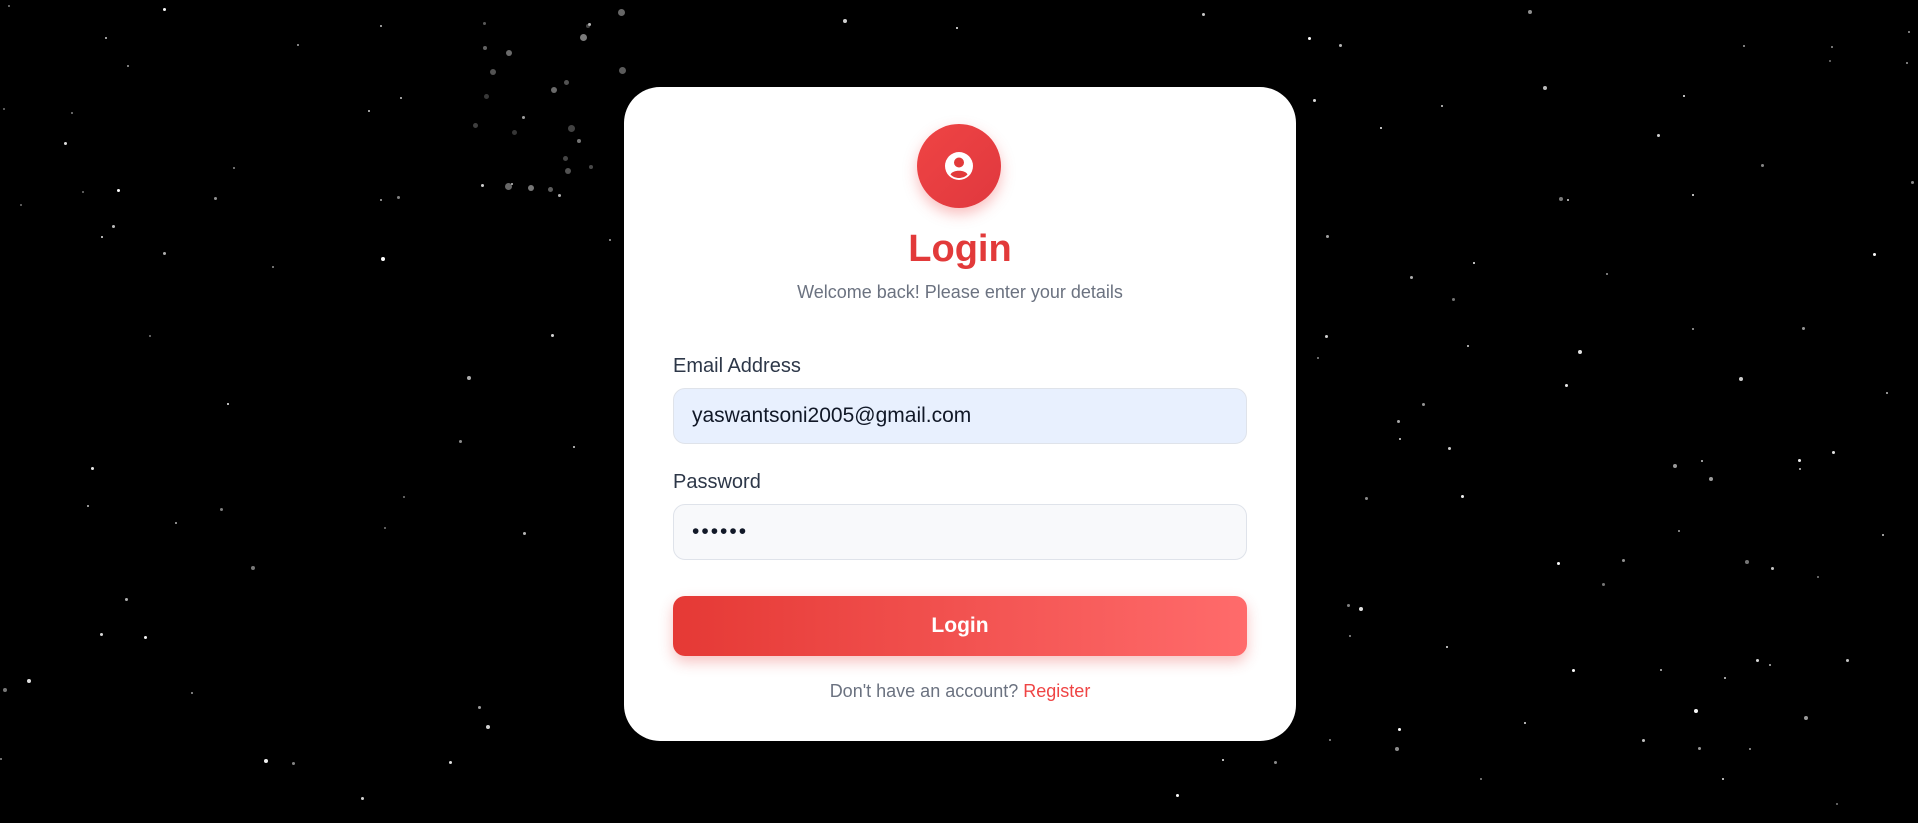  What do you see at coordinates (717, 482) in the screenshot?
I see `password-label: Password` at bounding box center [717, 482].